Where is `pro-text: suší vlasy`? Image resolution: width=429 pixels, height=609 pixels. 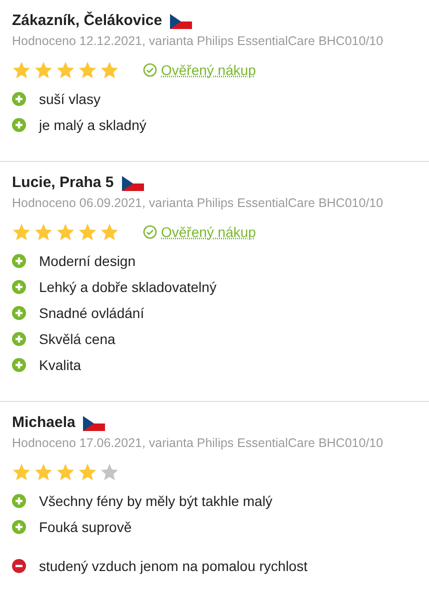
pro-text: suší vlasy is located at coordinates (69, 99).